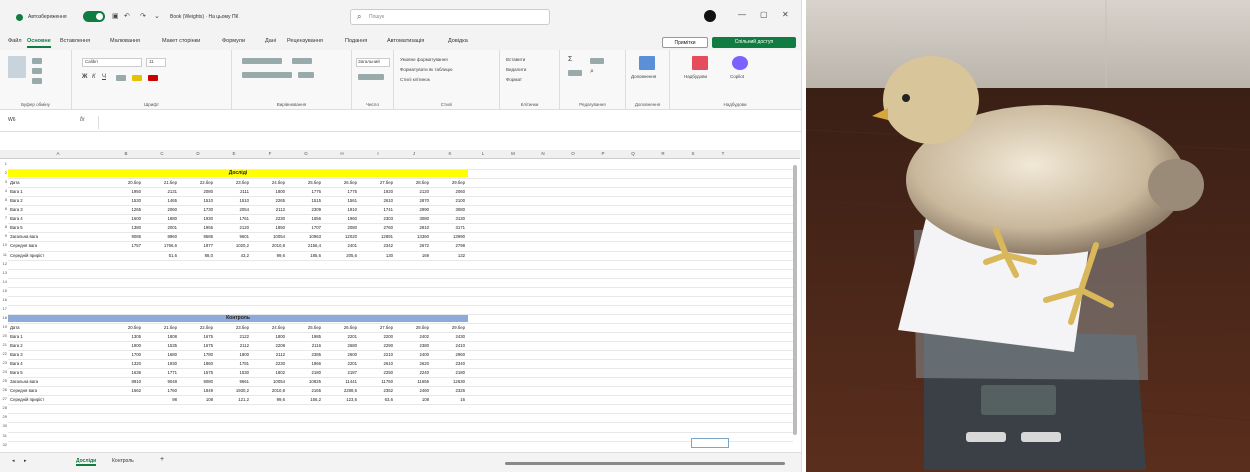  What do you see at coordinates (82, 120) in the screenshot?
I see `fx-icon: fx` at bounding box center [82, 120].